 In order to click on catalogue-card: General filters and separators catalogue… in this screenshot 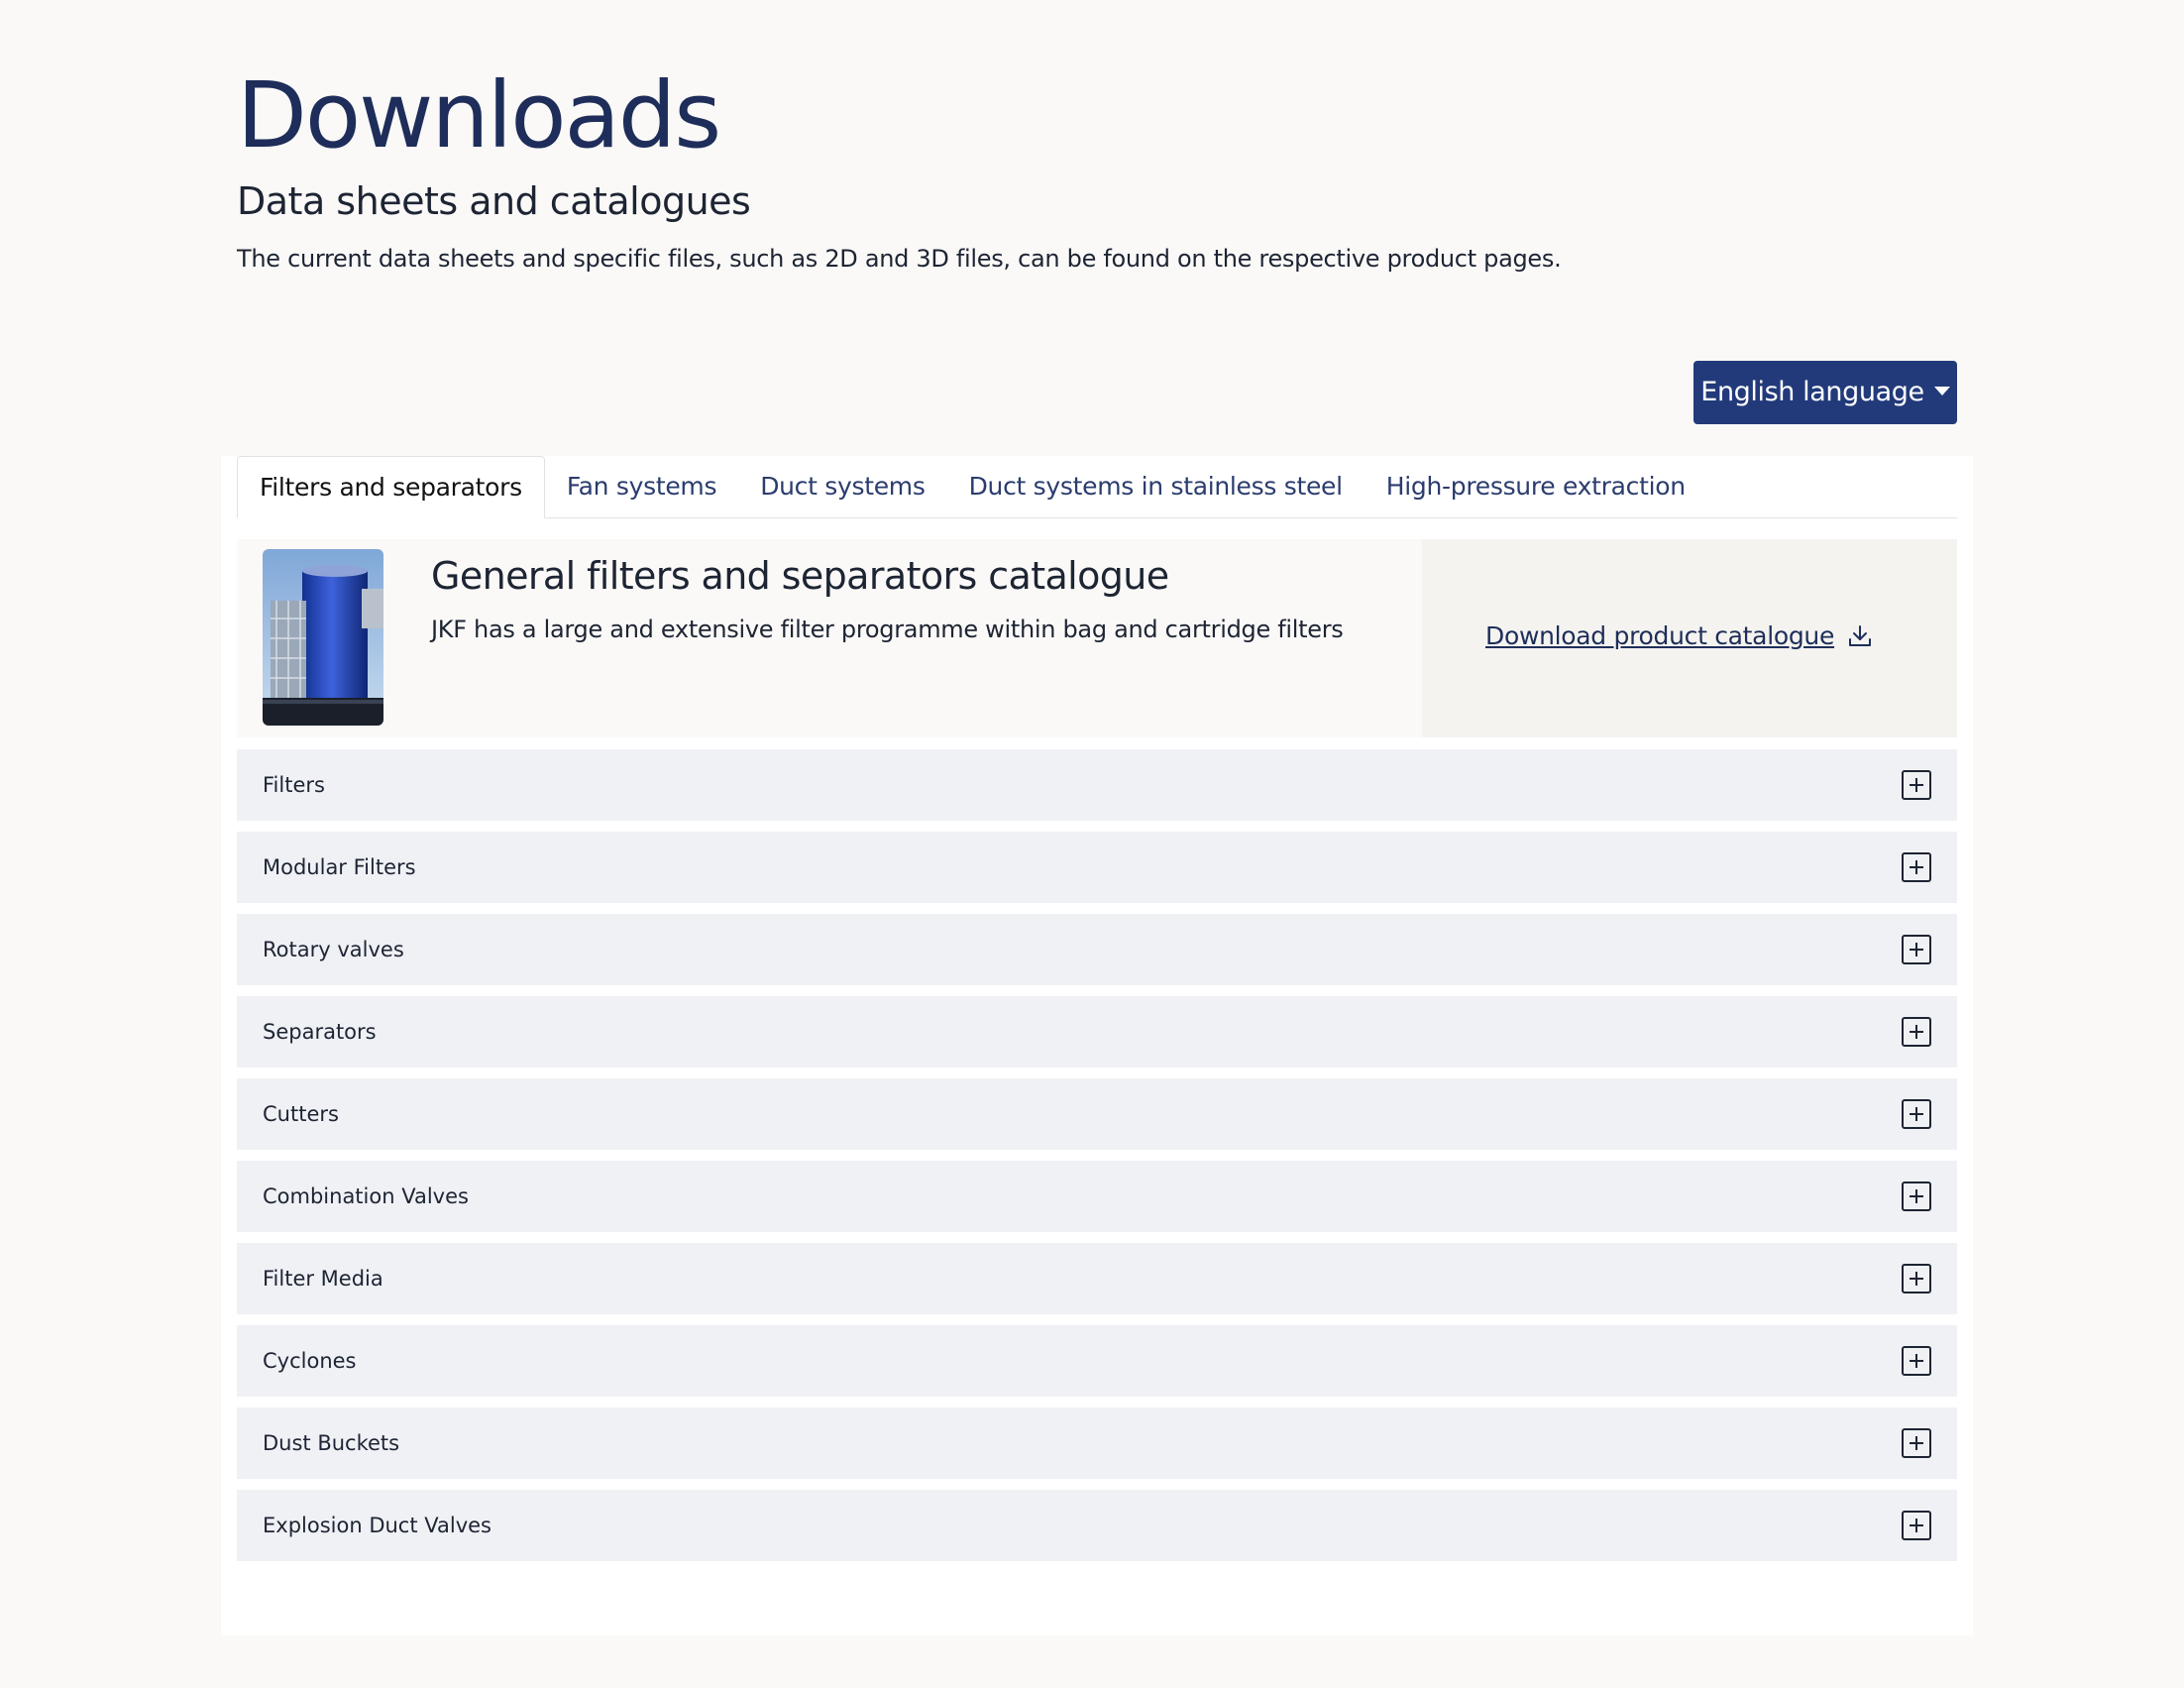, I will do `click(1097, 638)`.